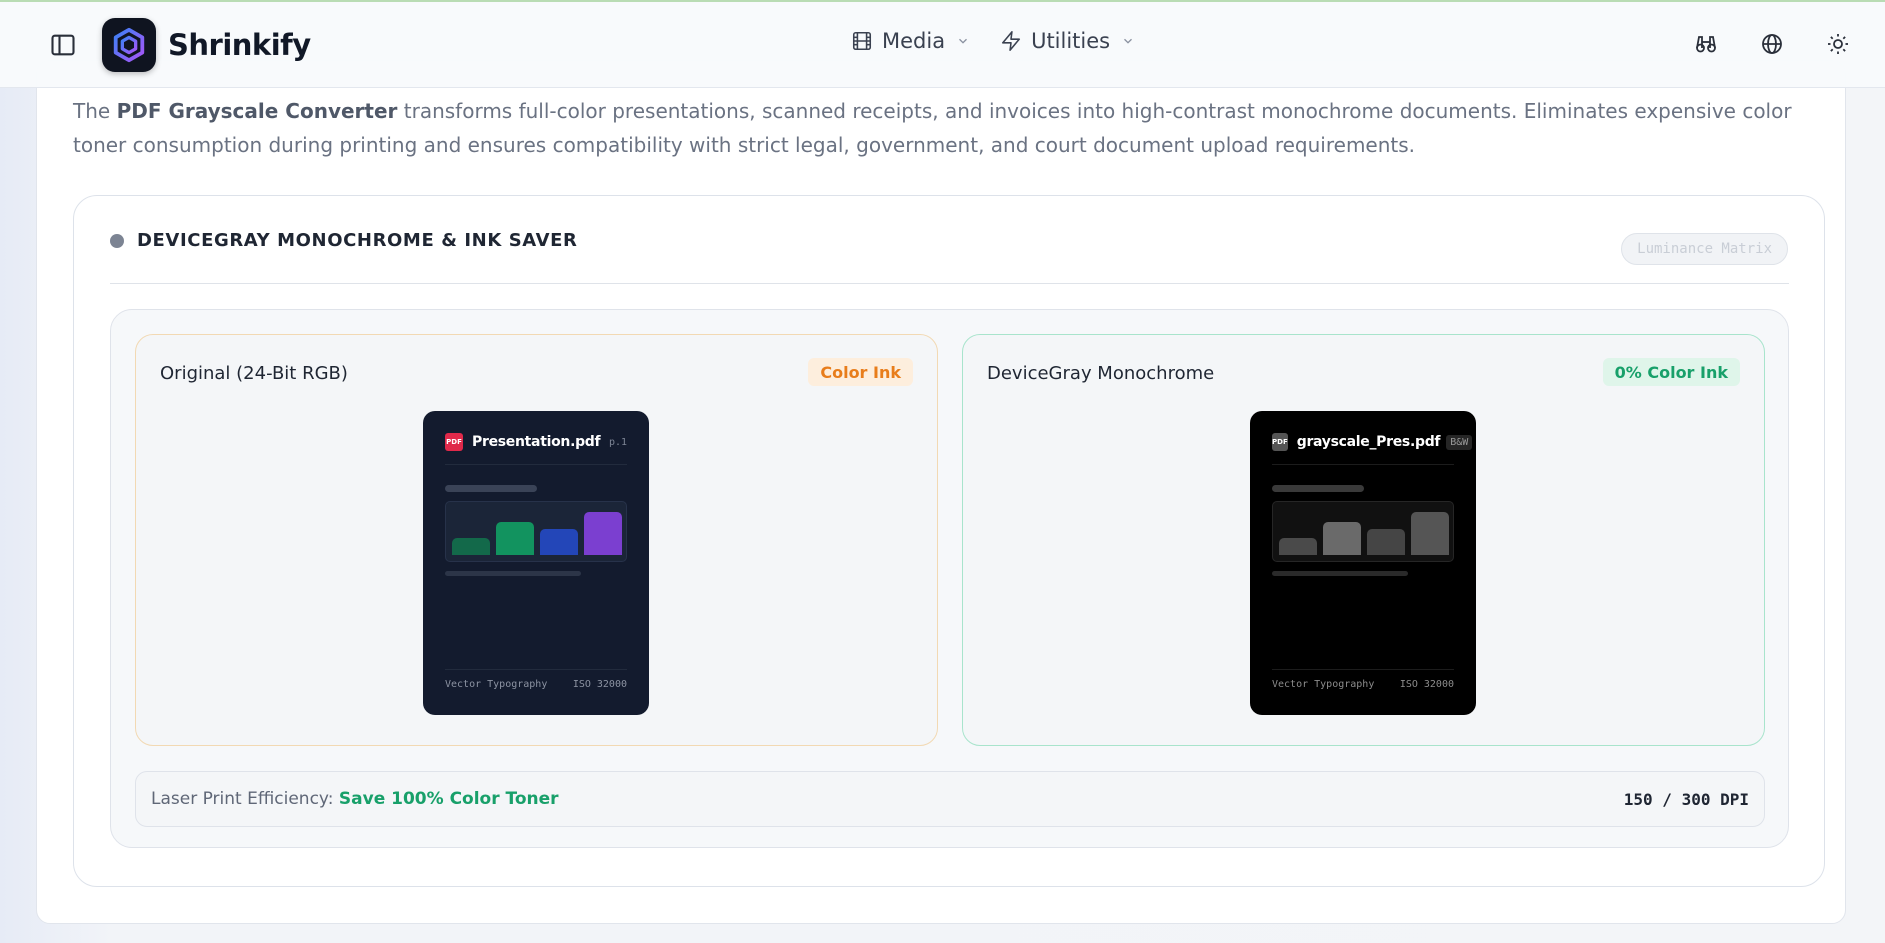 The image size is (1885, 943). I want to click on binoculars-icon, so click(1706, 44).